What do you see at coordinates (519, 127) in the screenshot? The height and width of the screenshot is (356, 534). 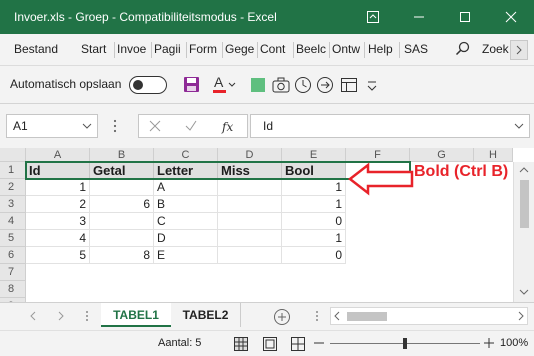 I see `expand-formula-icon` at bounding box center [519, 127].